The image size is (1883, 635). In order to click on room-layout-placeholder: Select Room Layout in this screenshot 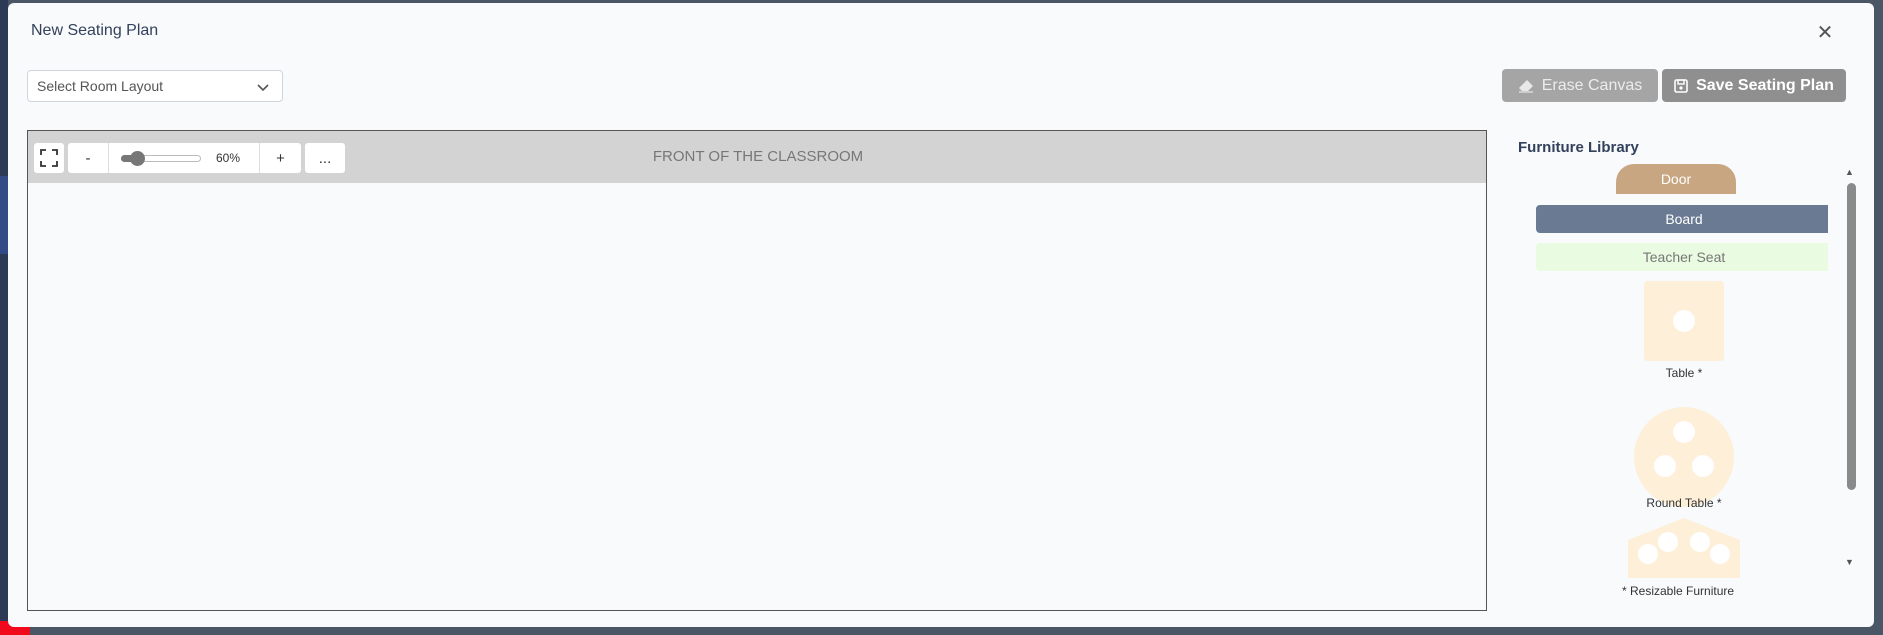, I will do `click(100, 86)`.